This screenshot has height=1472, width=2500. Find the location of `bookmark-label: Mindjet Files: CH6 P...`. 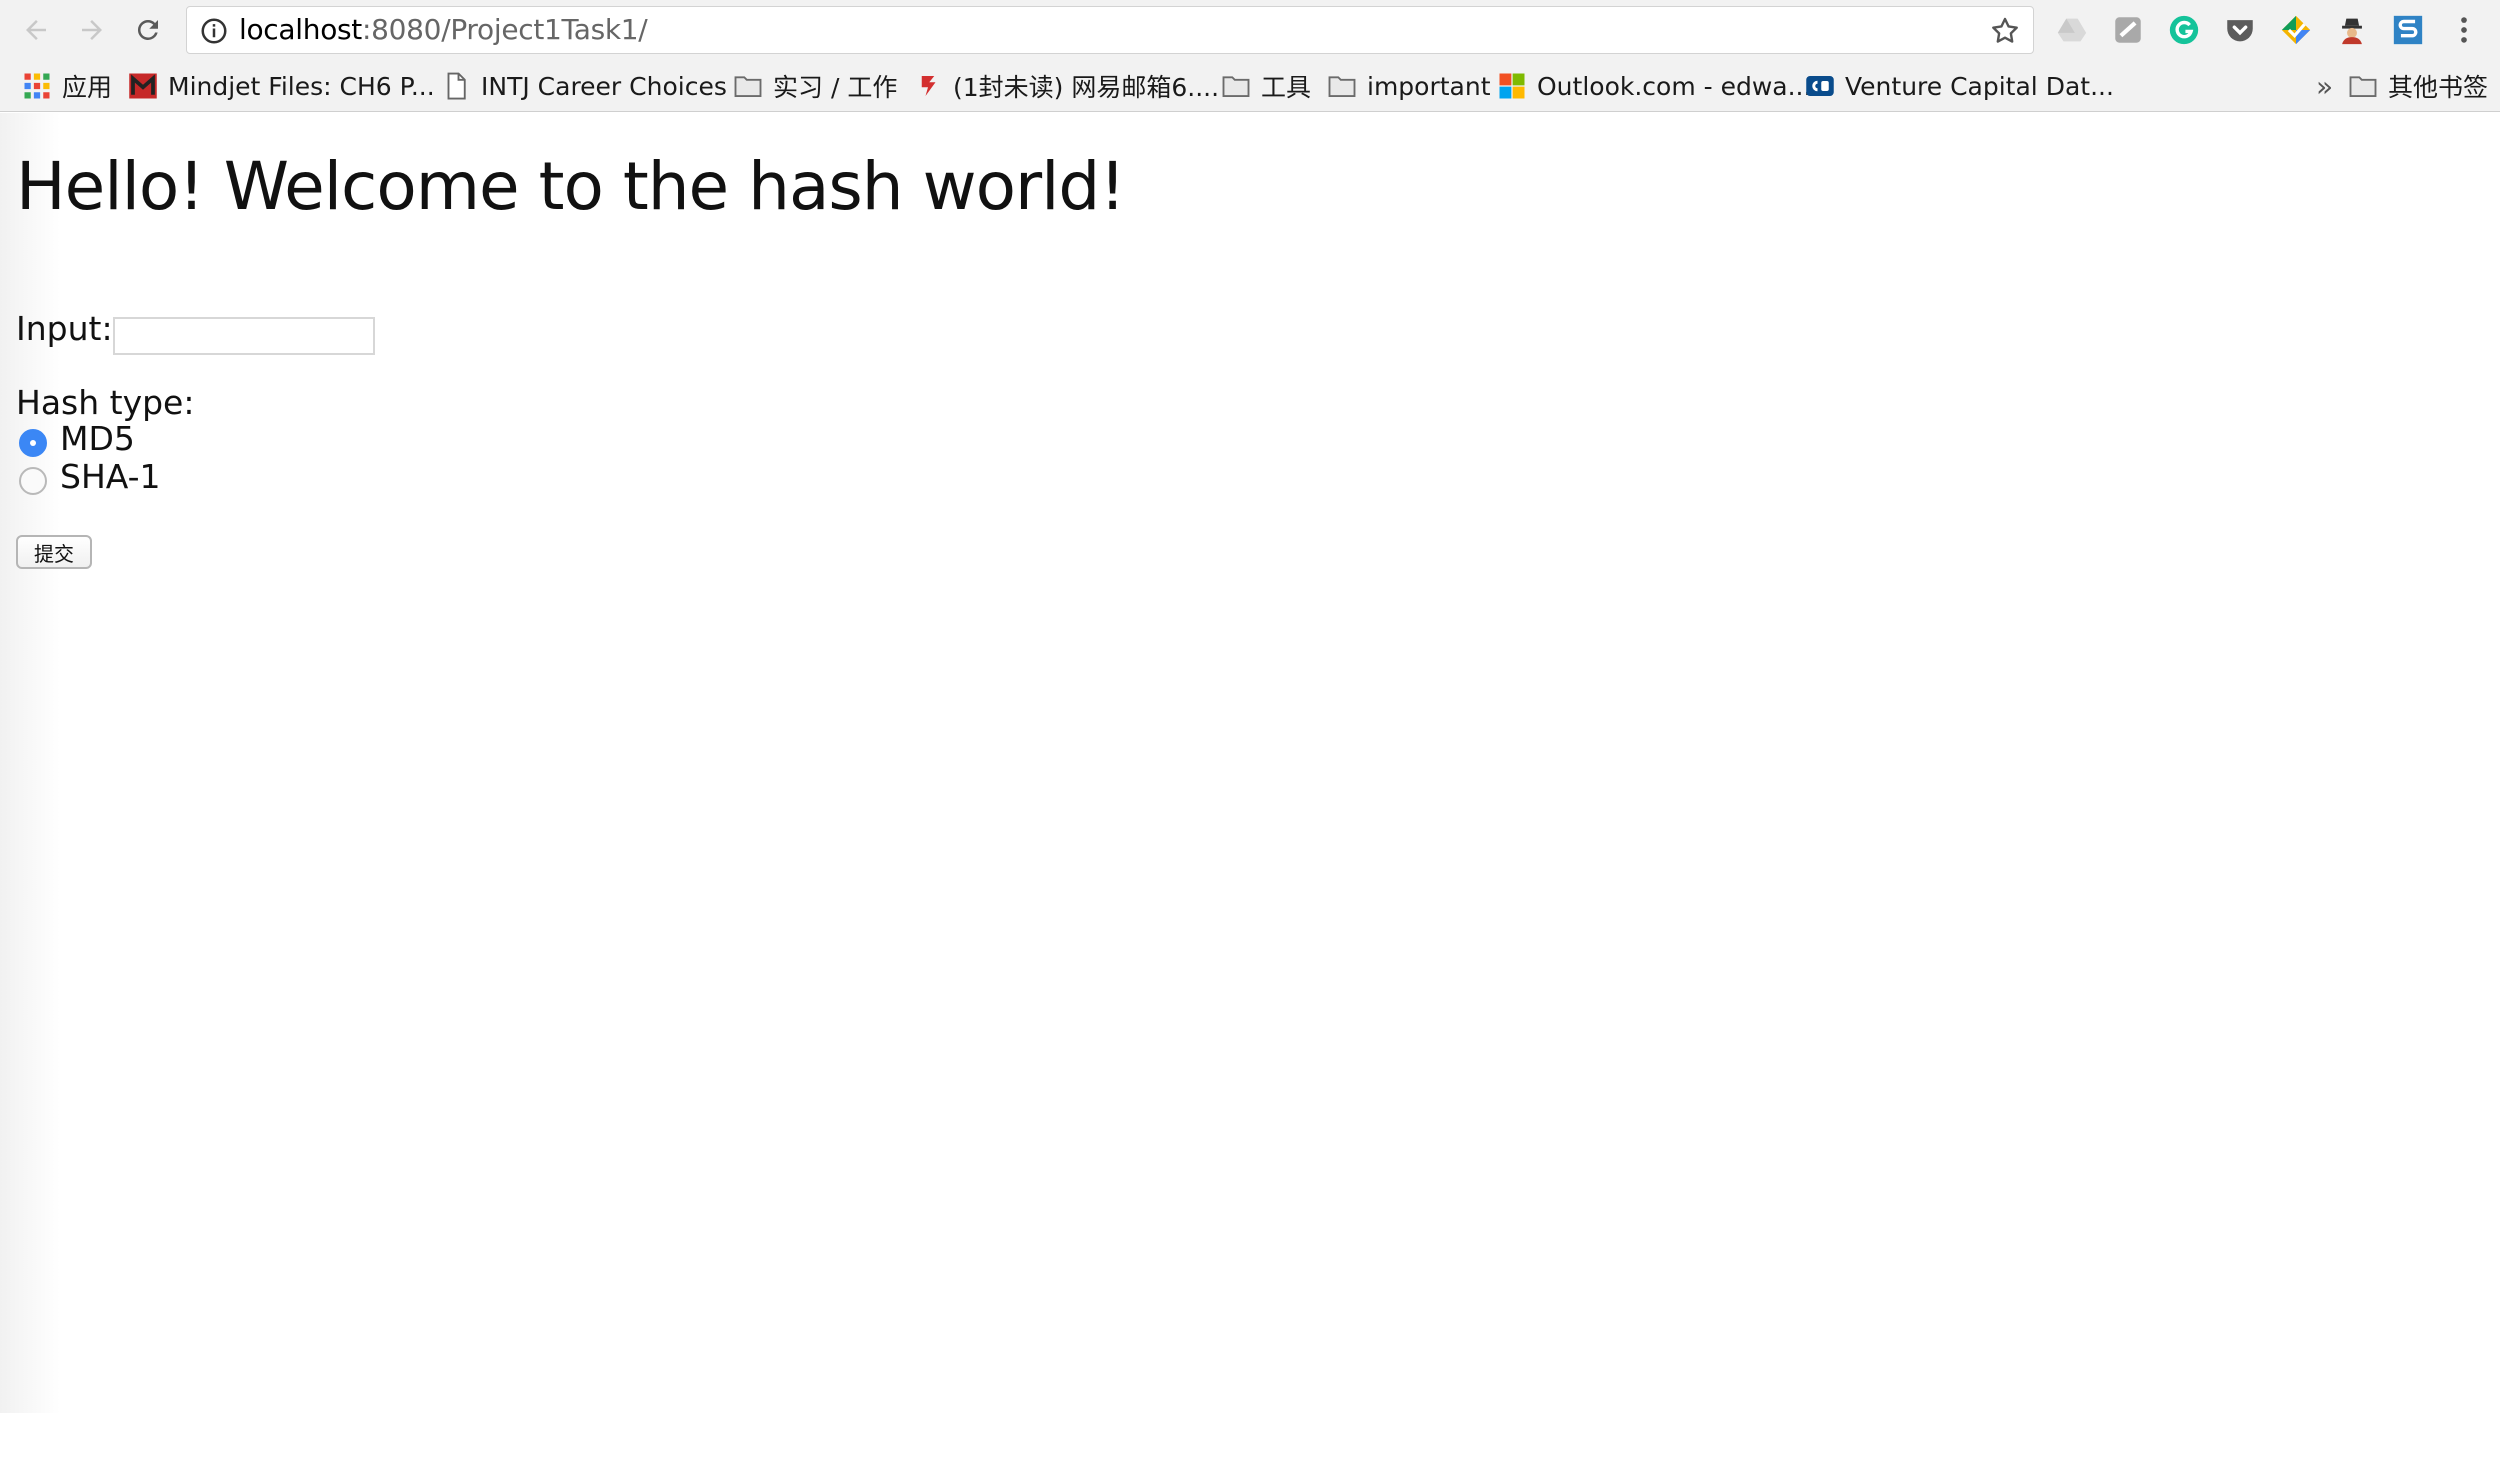

bookmark-label: Mindjet Files: CH6 P... is located at coordinates (301, 86).